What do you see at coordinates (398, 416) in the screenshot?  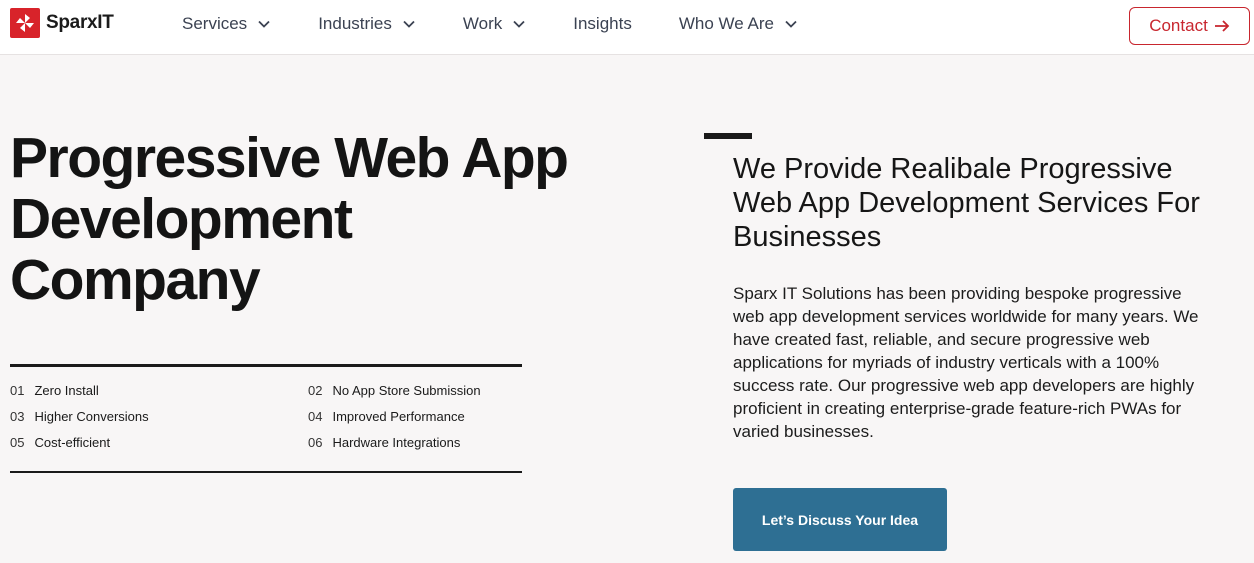 I see `feature-label: Improved Performance` at bounding box center [398, 416].